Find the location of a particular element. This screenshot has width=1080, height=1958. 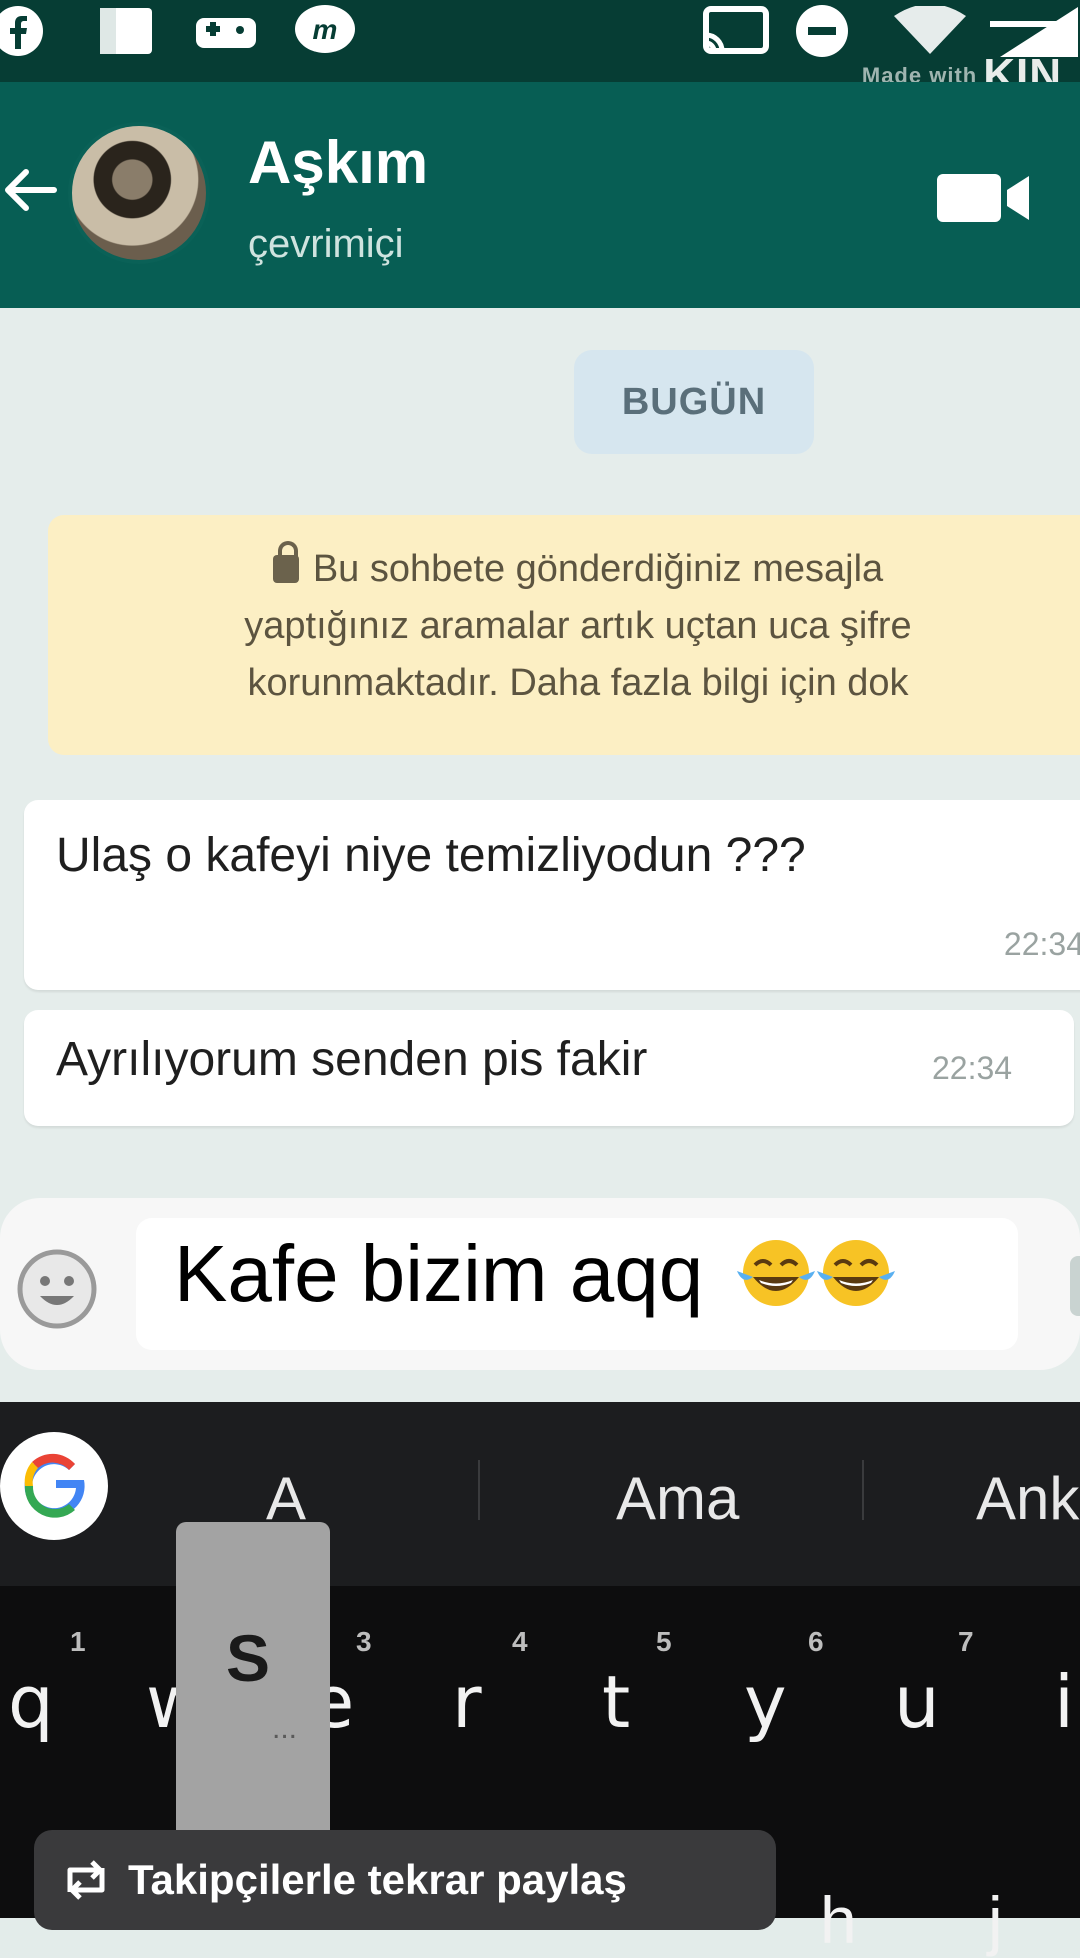

caption-text: Kafe bizim aqq is located at coordinates (439, 1273).